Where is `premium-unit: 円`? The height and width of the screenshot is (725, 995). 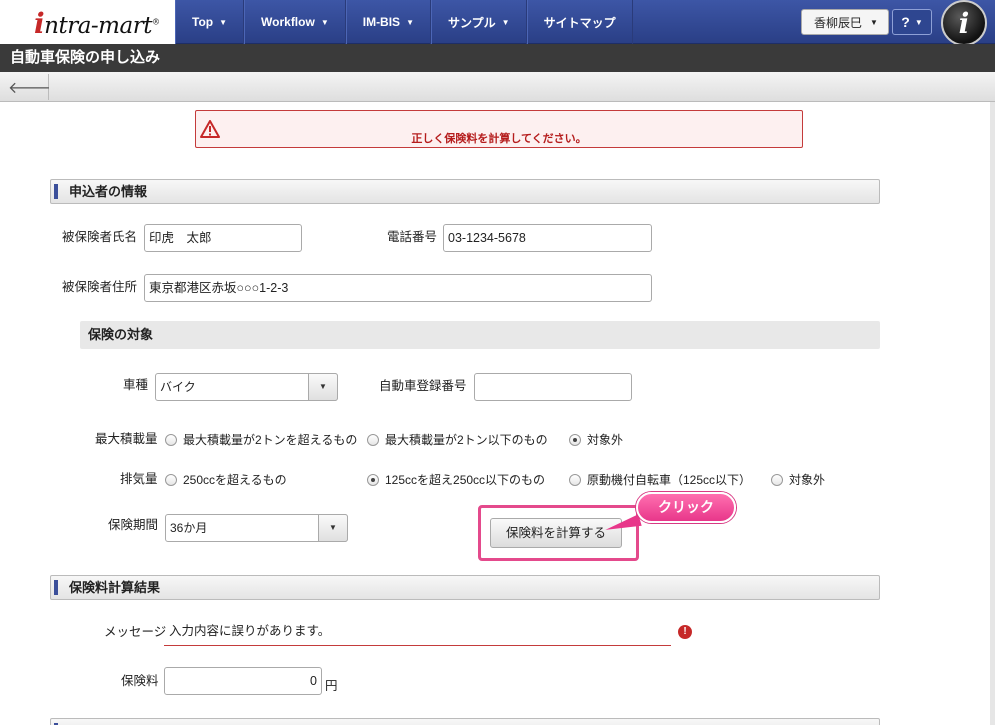 premium-unit: 円 is located at coordinates (331, 686).